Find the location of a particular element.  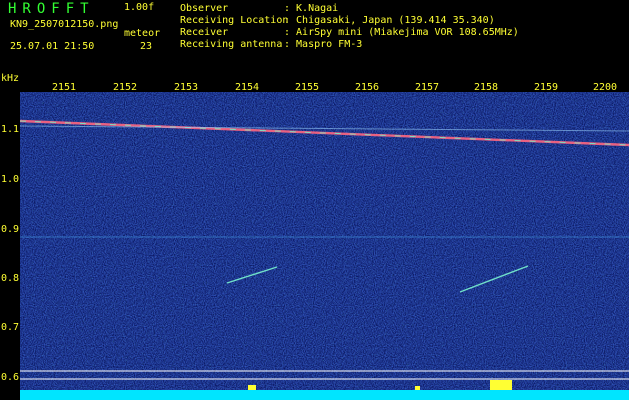

location-key: Receiving Location is located at coordinates (234, 20).